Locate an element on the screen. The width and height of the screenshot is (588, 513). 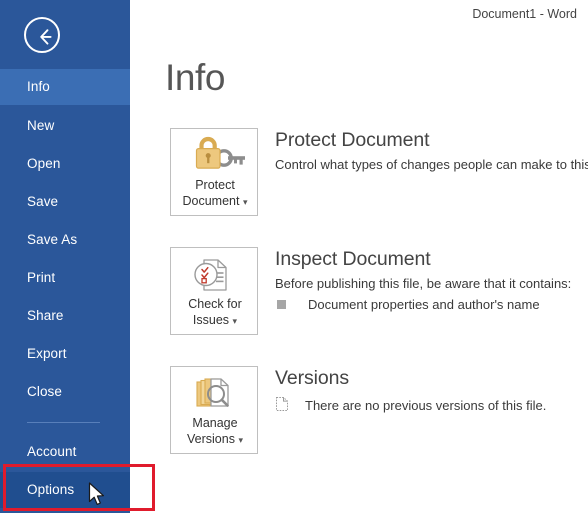
sidebar-item-print: Print is located at coordinates (65, 278).